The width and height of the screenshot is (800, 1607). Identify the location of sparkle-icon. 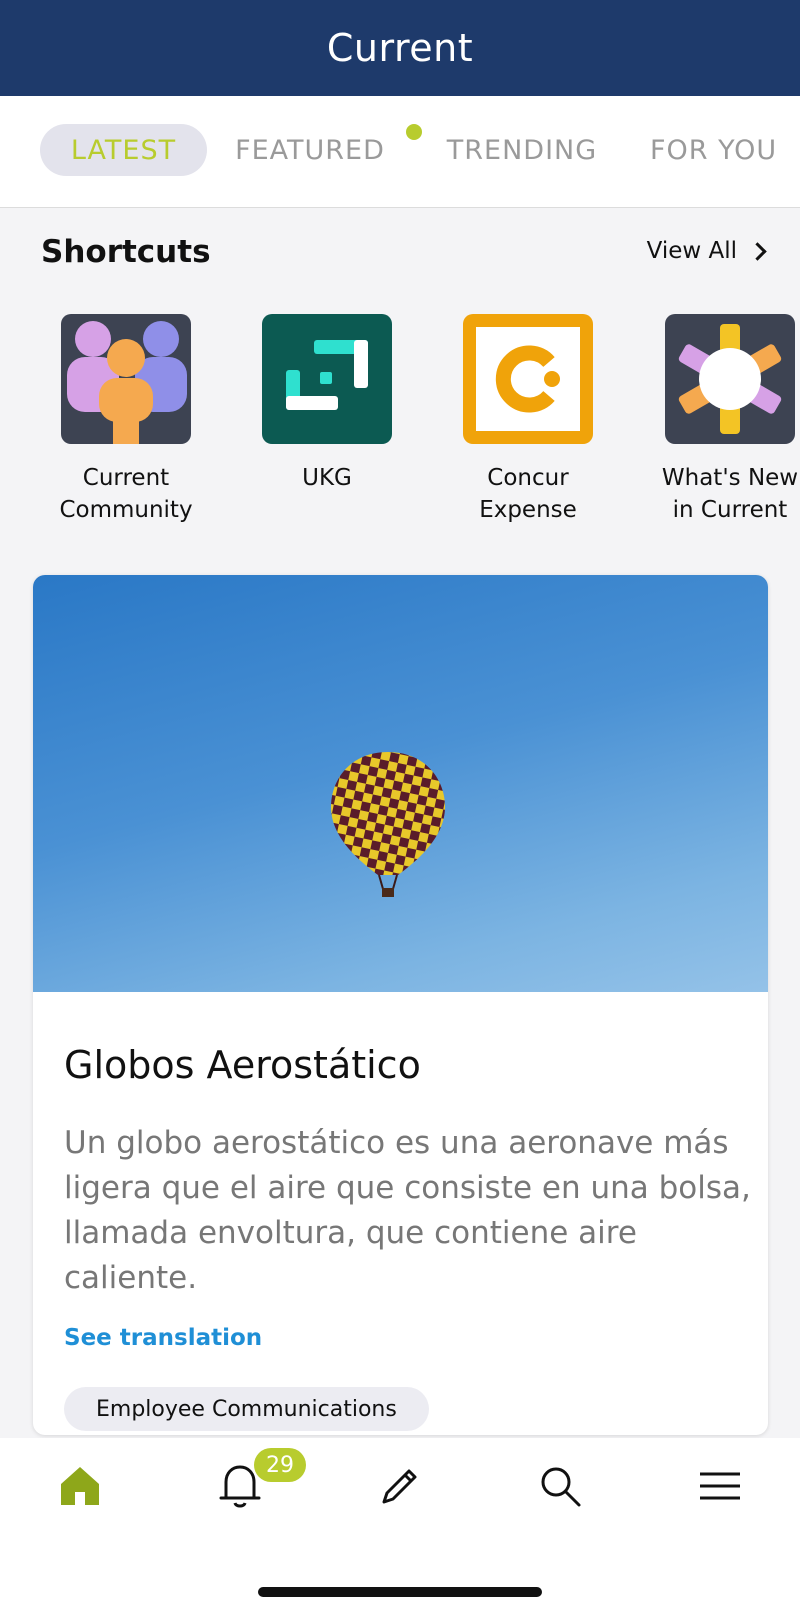
(730, 379).